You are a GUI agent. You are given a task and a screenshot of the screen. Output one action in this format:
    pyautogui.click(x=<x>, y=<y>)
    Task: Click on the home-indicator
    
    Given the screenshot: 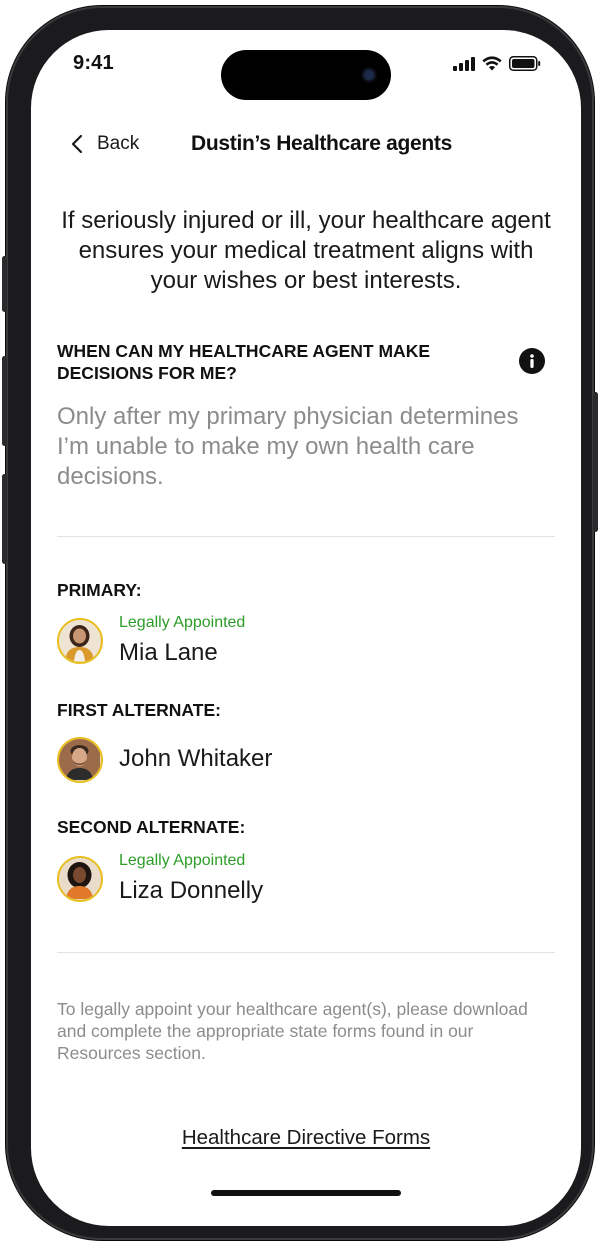 What is the action you would take?
    pyautogui.click(x=306, y=1193)
    